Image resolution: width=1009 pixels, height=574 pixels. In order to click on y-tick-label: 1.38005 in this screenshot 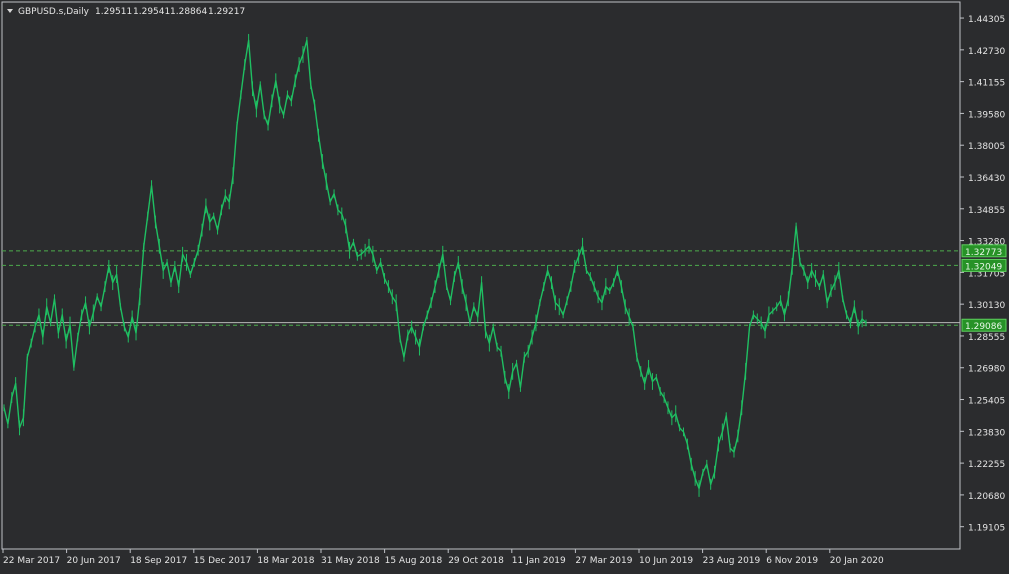, I will do `click(986, 147)`.